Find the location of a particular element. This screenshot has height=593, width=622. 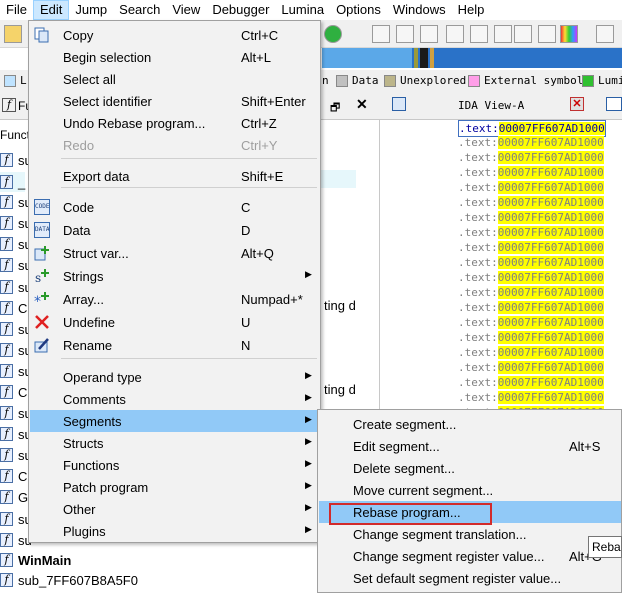

menu-item-strings: s Strings ▶ is located at coordinates (174, 276).